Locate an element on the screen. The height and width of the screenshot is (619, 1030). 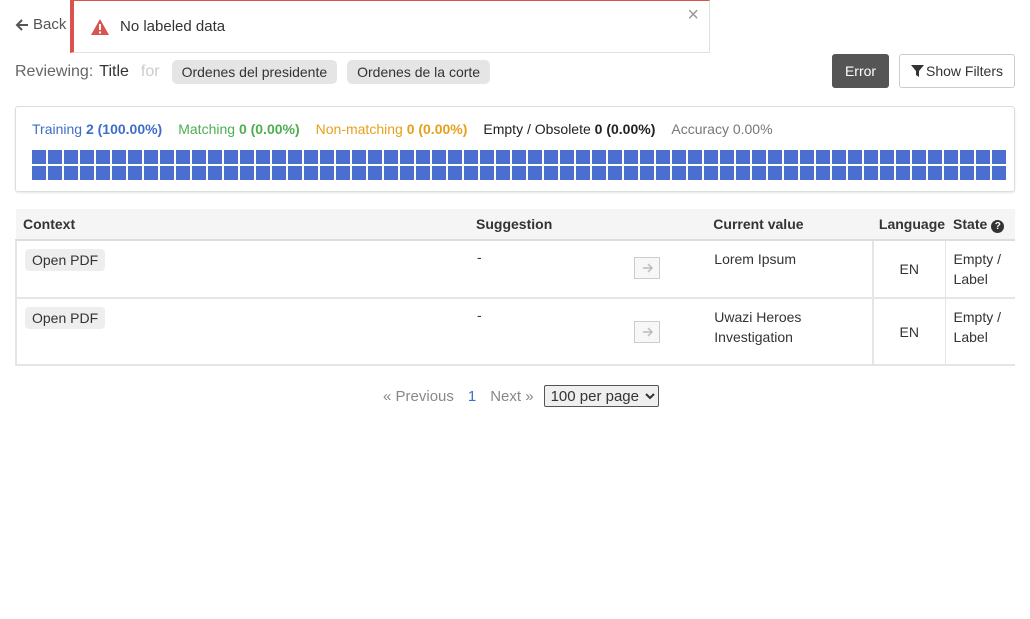
training-stat: Training 2 (100.00%) is located at coordinates (97, 129).